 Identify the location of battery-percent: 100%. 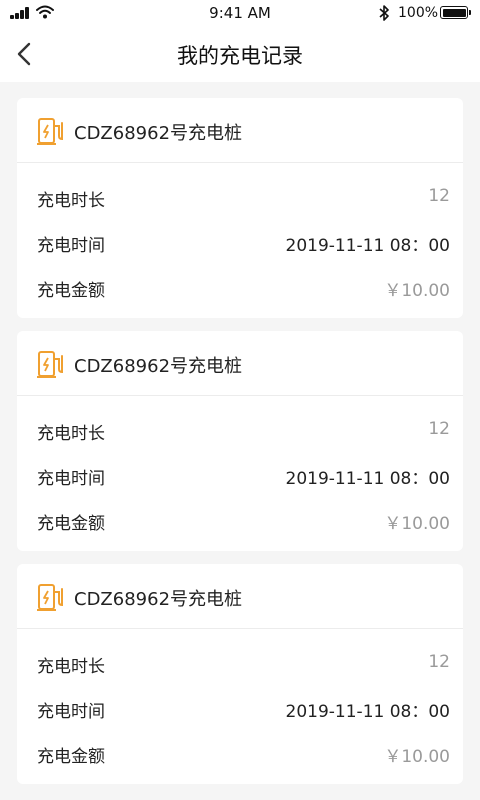
(418, 13).